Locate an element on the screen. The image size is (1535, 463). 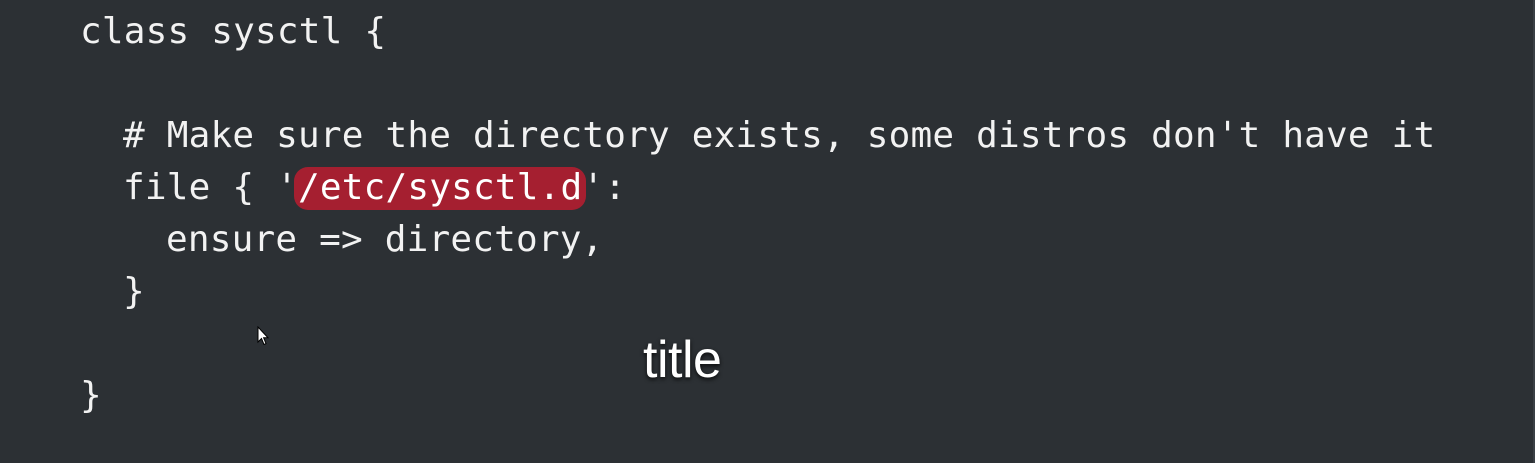
code-line-file-resource: file { '/etc/sysctl.d': is located at coordinates (353, 188).